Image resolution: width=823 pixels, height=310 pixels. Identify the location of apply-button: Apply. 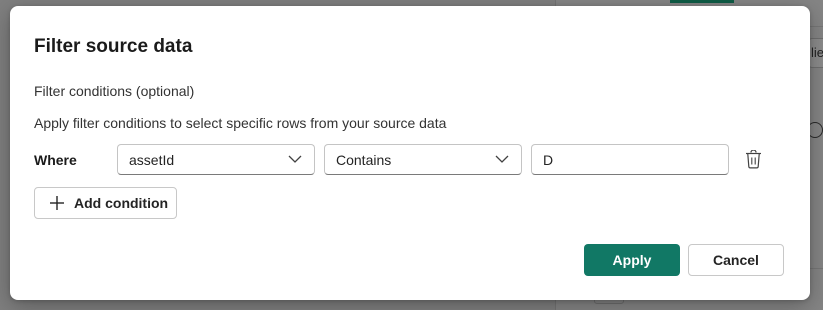
(632, 260).